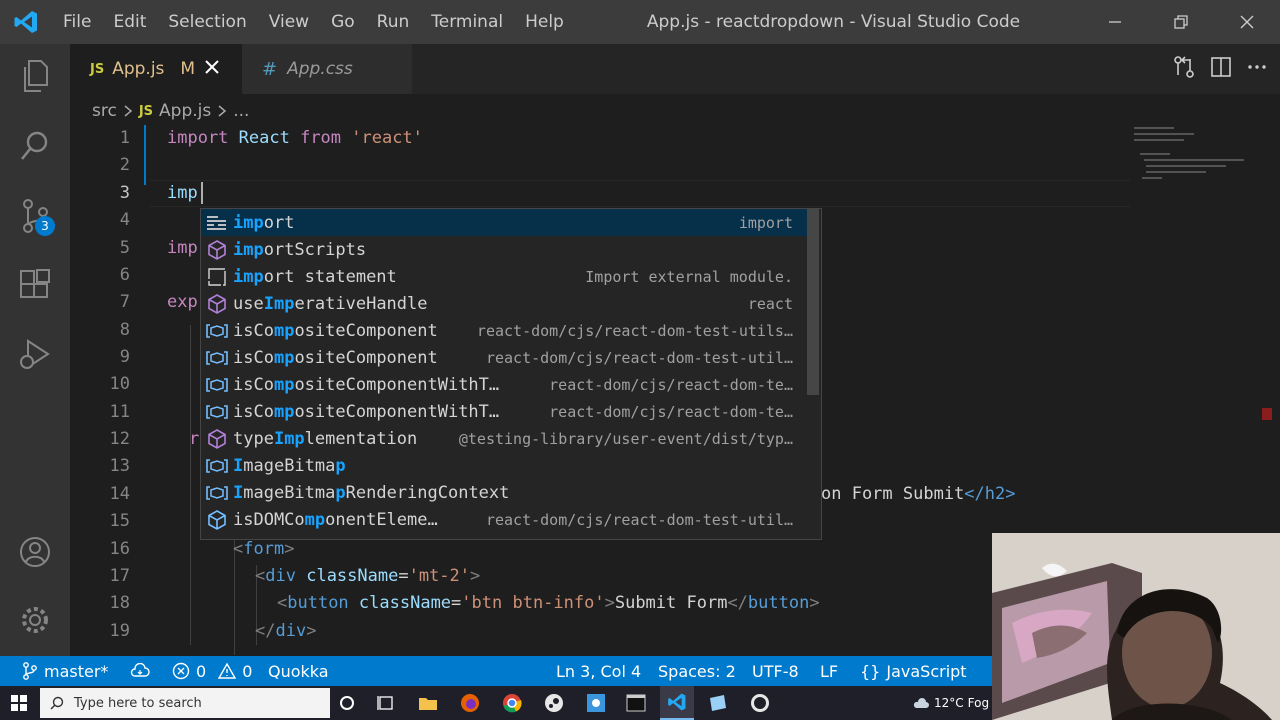 This screenshot has height=720, width=1280. Describe the element at coordinates (129, 22) in the screenshot. I see `menu-edit: Edit` at that location.